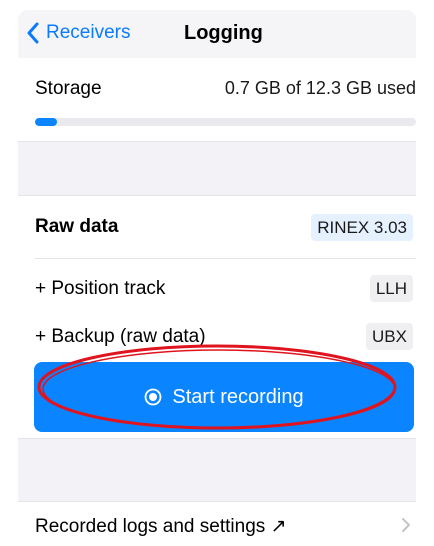 The image size is (434, 546). I want to click on position-track-format-badge: LLH, so click(391, 288).